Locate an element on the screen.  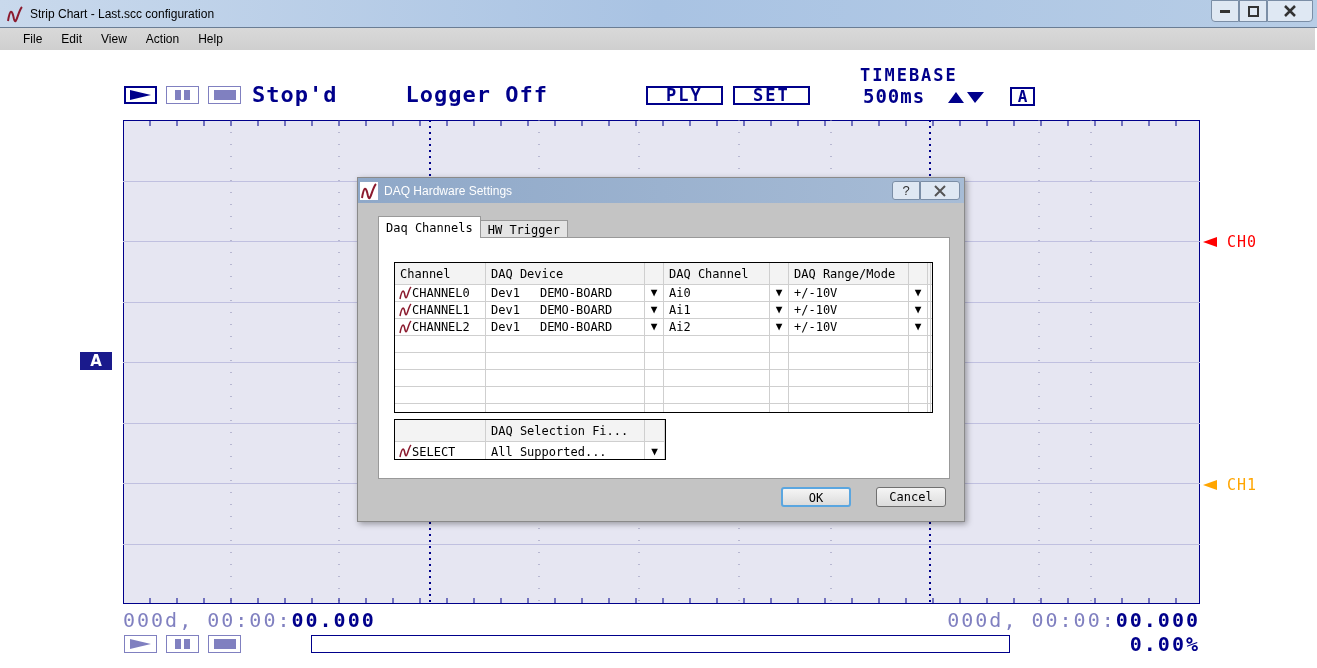
menu-item: Edit is located at coordinates (72, 39).